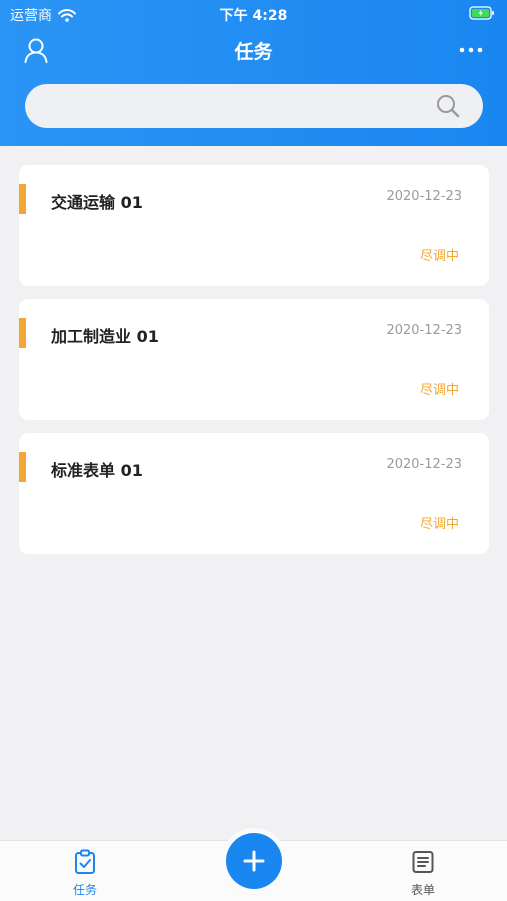  I want to click on battery-icon, so click(482, 13).